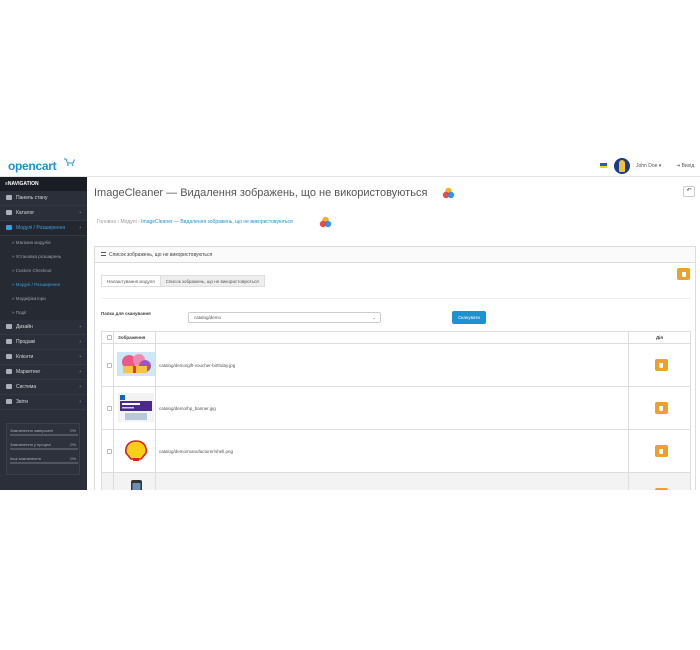  I want to click on image-path: catalog/demo/gift-voucher-birthday.jpg, so click(392, 365).